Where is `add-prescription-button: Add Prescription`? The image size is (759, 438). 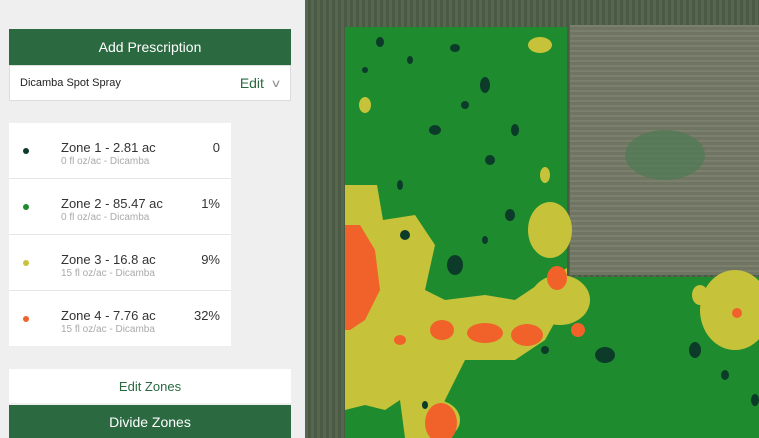 add-prescription-button: Add Prescription is located at coordinates (150, 47).